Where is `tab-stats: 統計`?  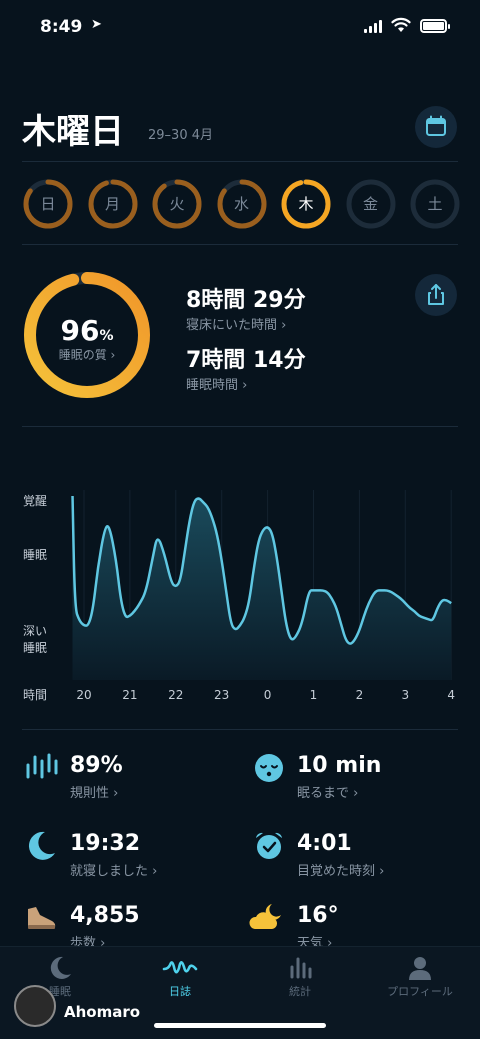 tab-stats: 統計 is located at coordinates (300, 978).